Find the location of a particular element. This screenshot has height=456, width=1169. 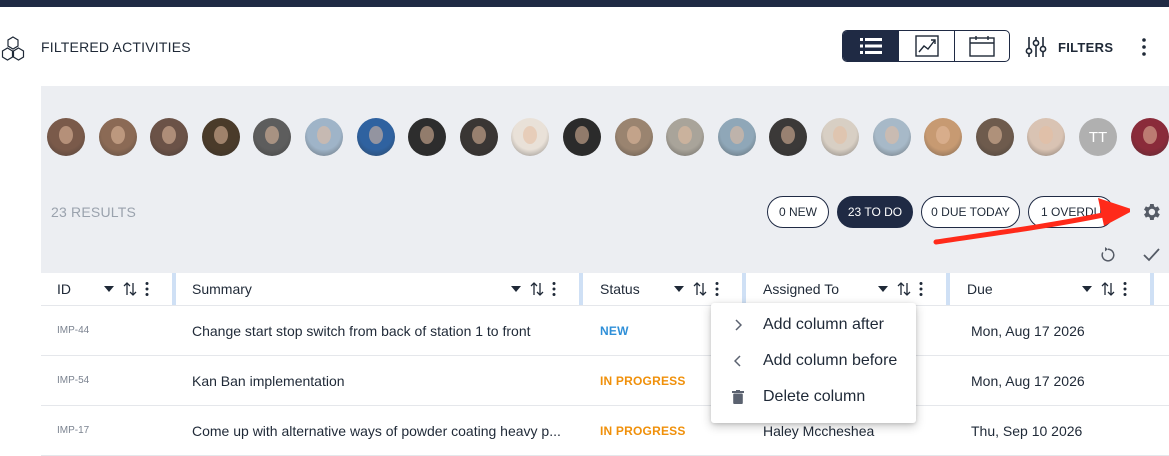

initials-avatar: TT is located at coordinates (1098, 137).